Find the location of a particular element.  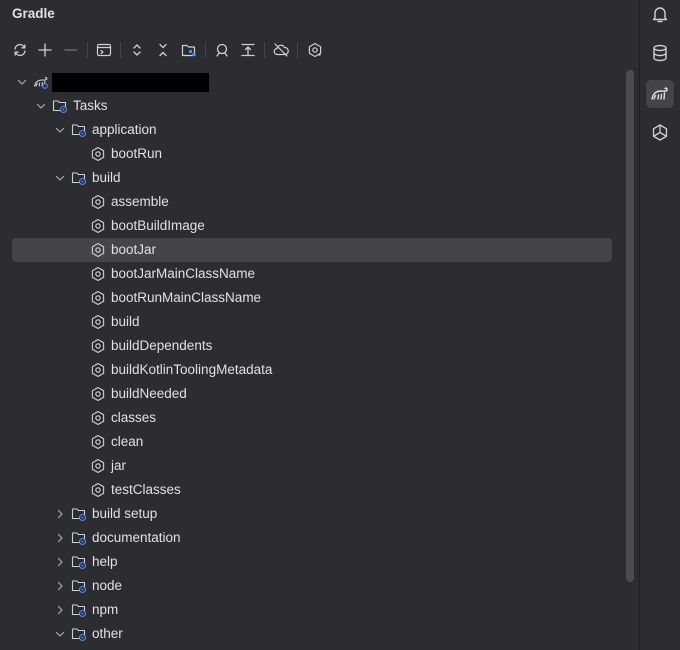

tree-group-item: other is located at coordinates (312, 634).